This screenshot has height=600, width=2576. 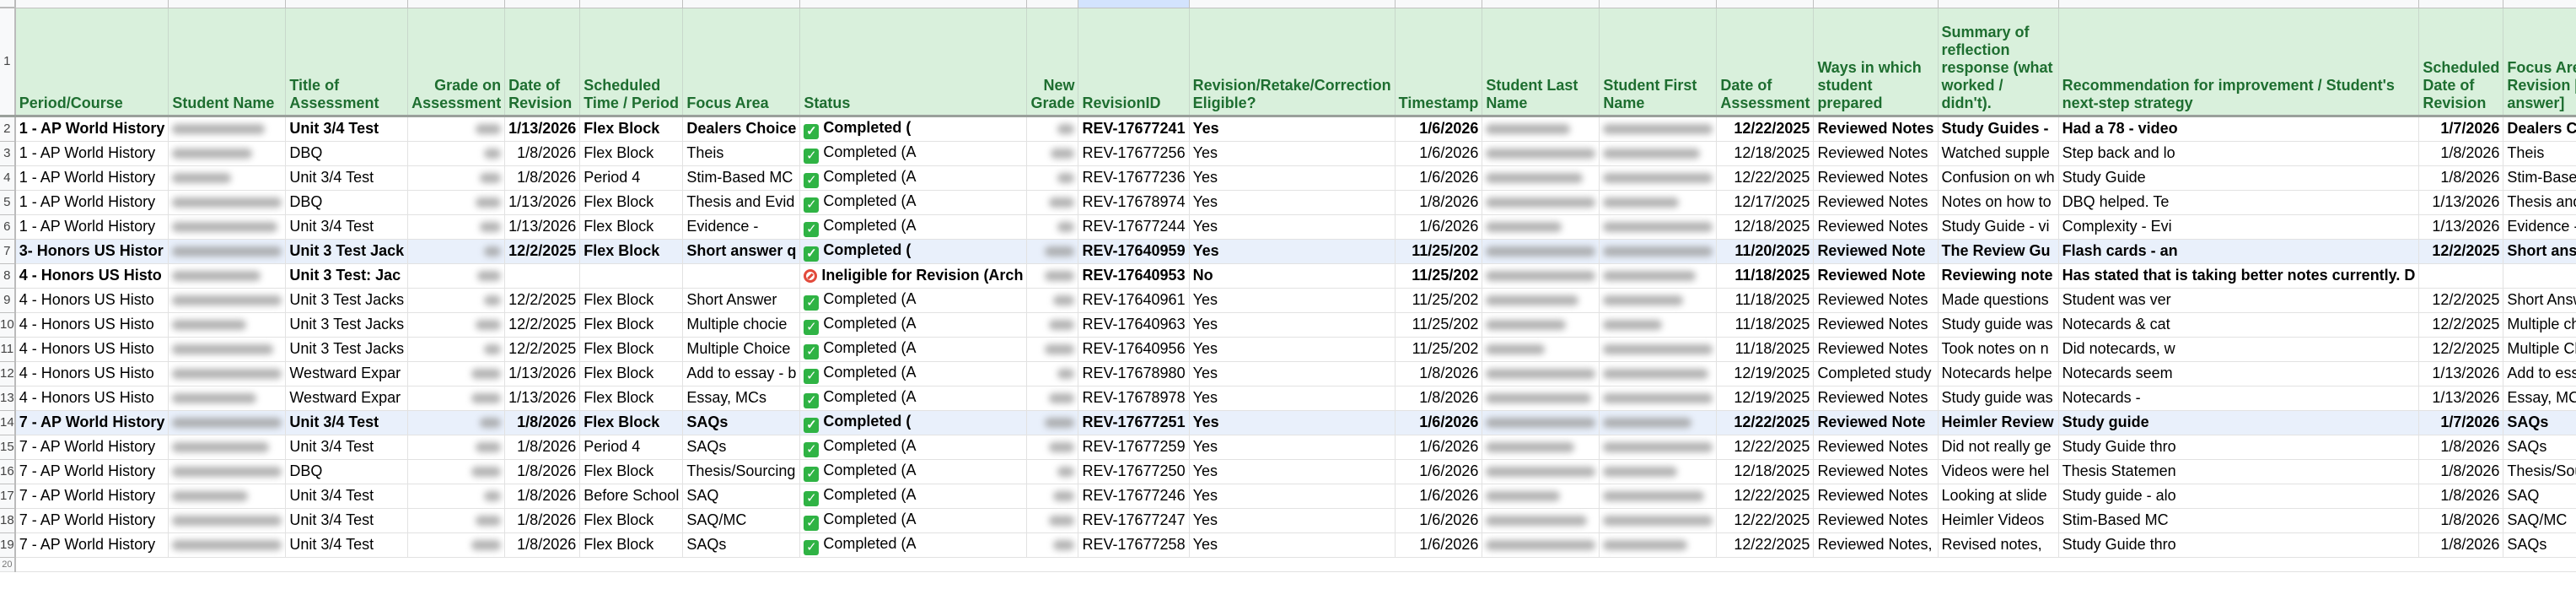 I want to click on period-course-cell: 4 - Honors US Histo, so click(x=91, y=374).